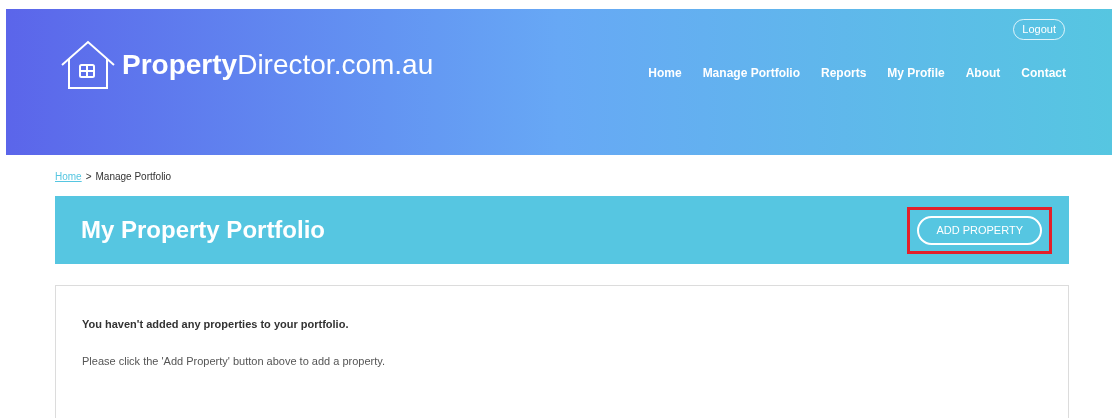 The width and height of the screenshot is (1112, 418). I want to click on empty-message: Please click the 'Add Property' button above to add a property., so click(234, 361).